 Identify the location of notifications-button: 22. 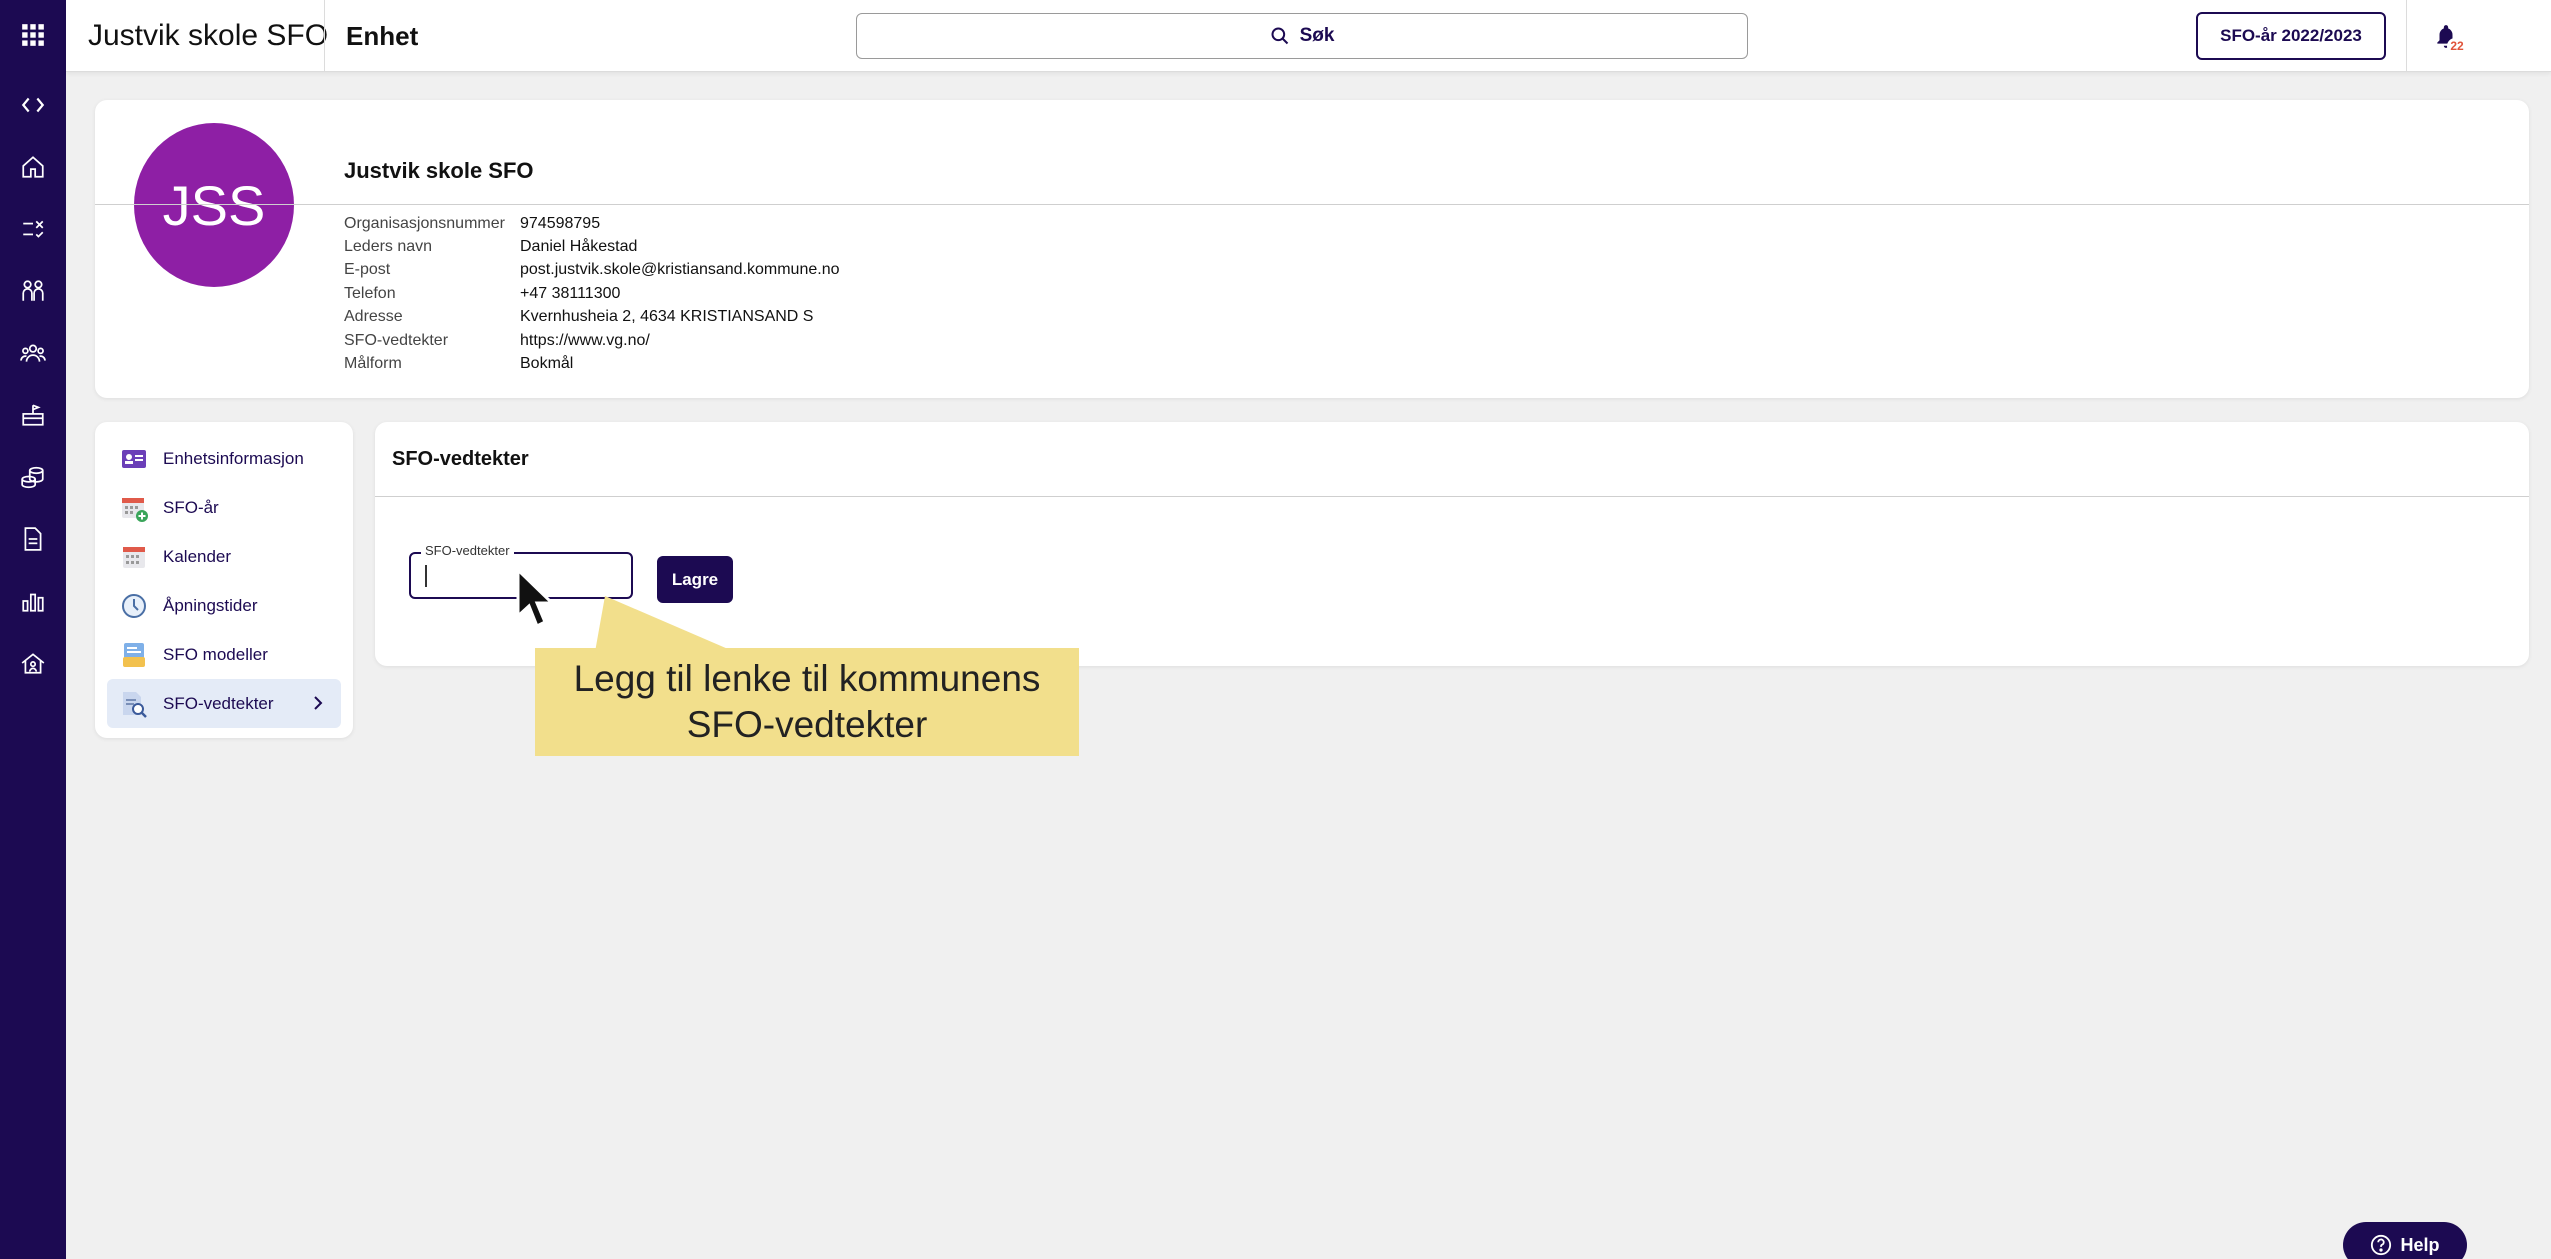
(2446, 36).